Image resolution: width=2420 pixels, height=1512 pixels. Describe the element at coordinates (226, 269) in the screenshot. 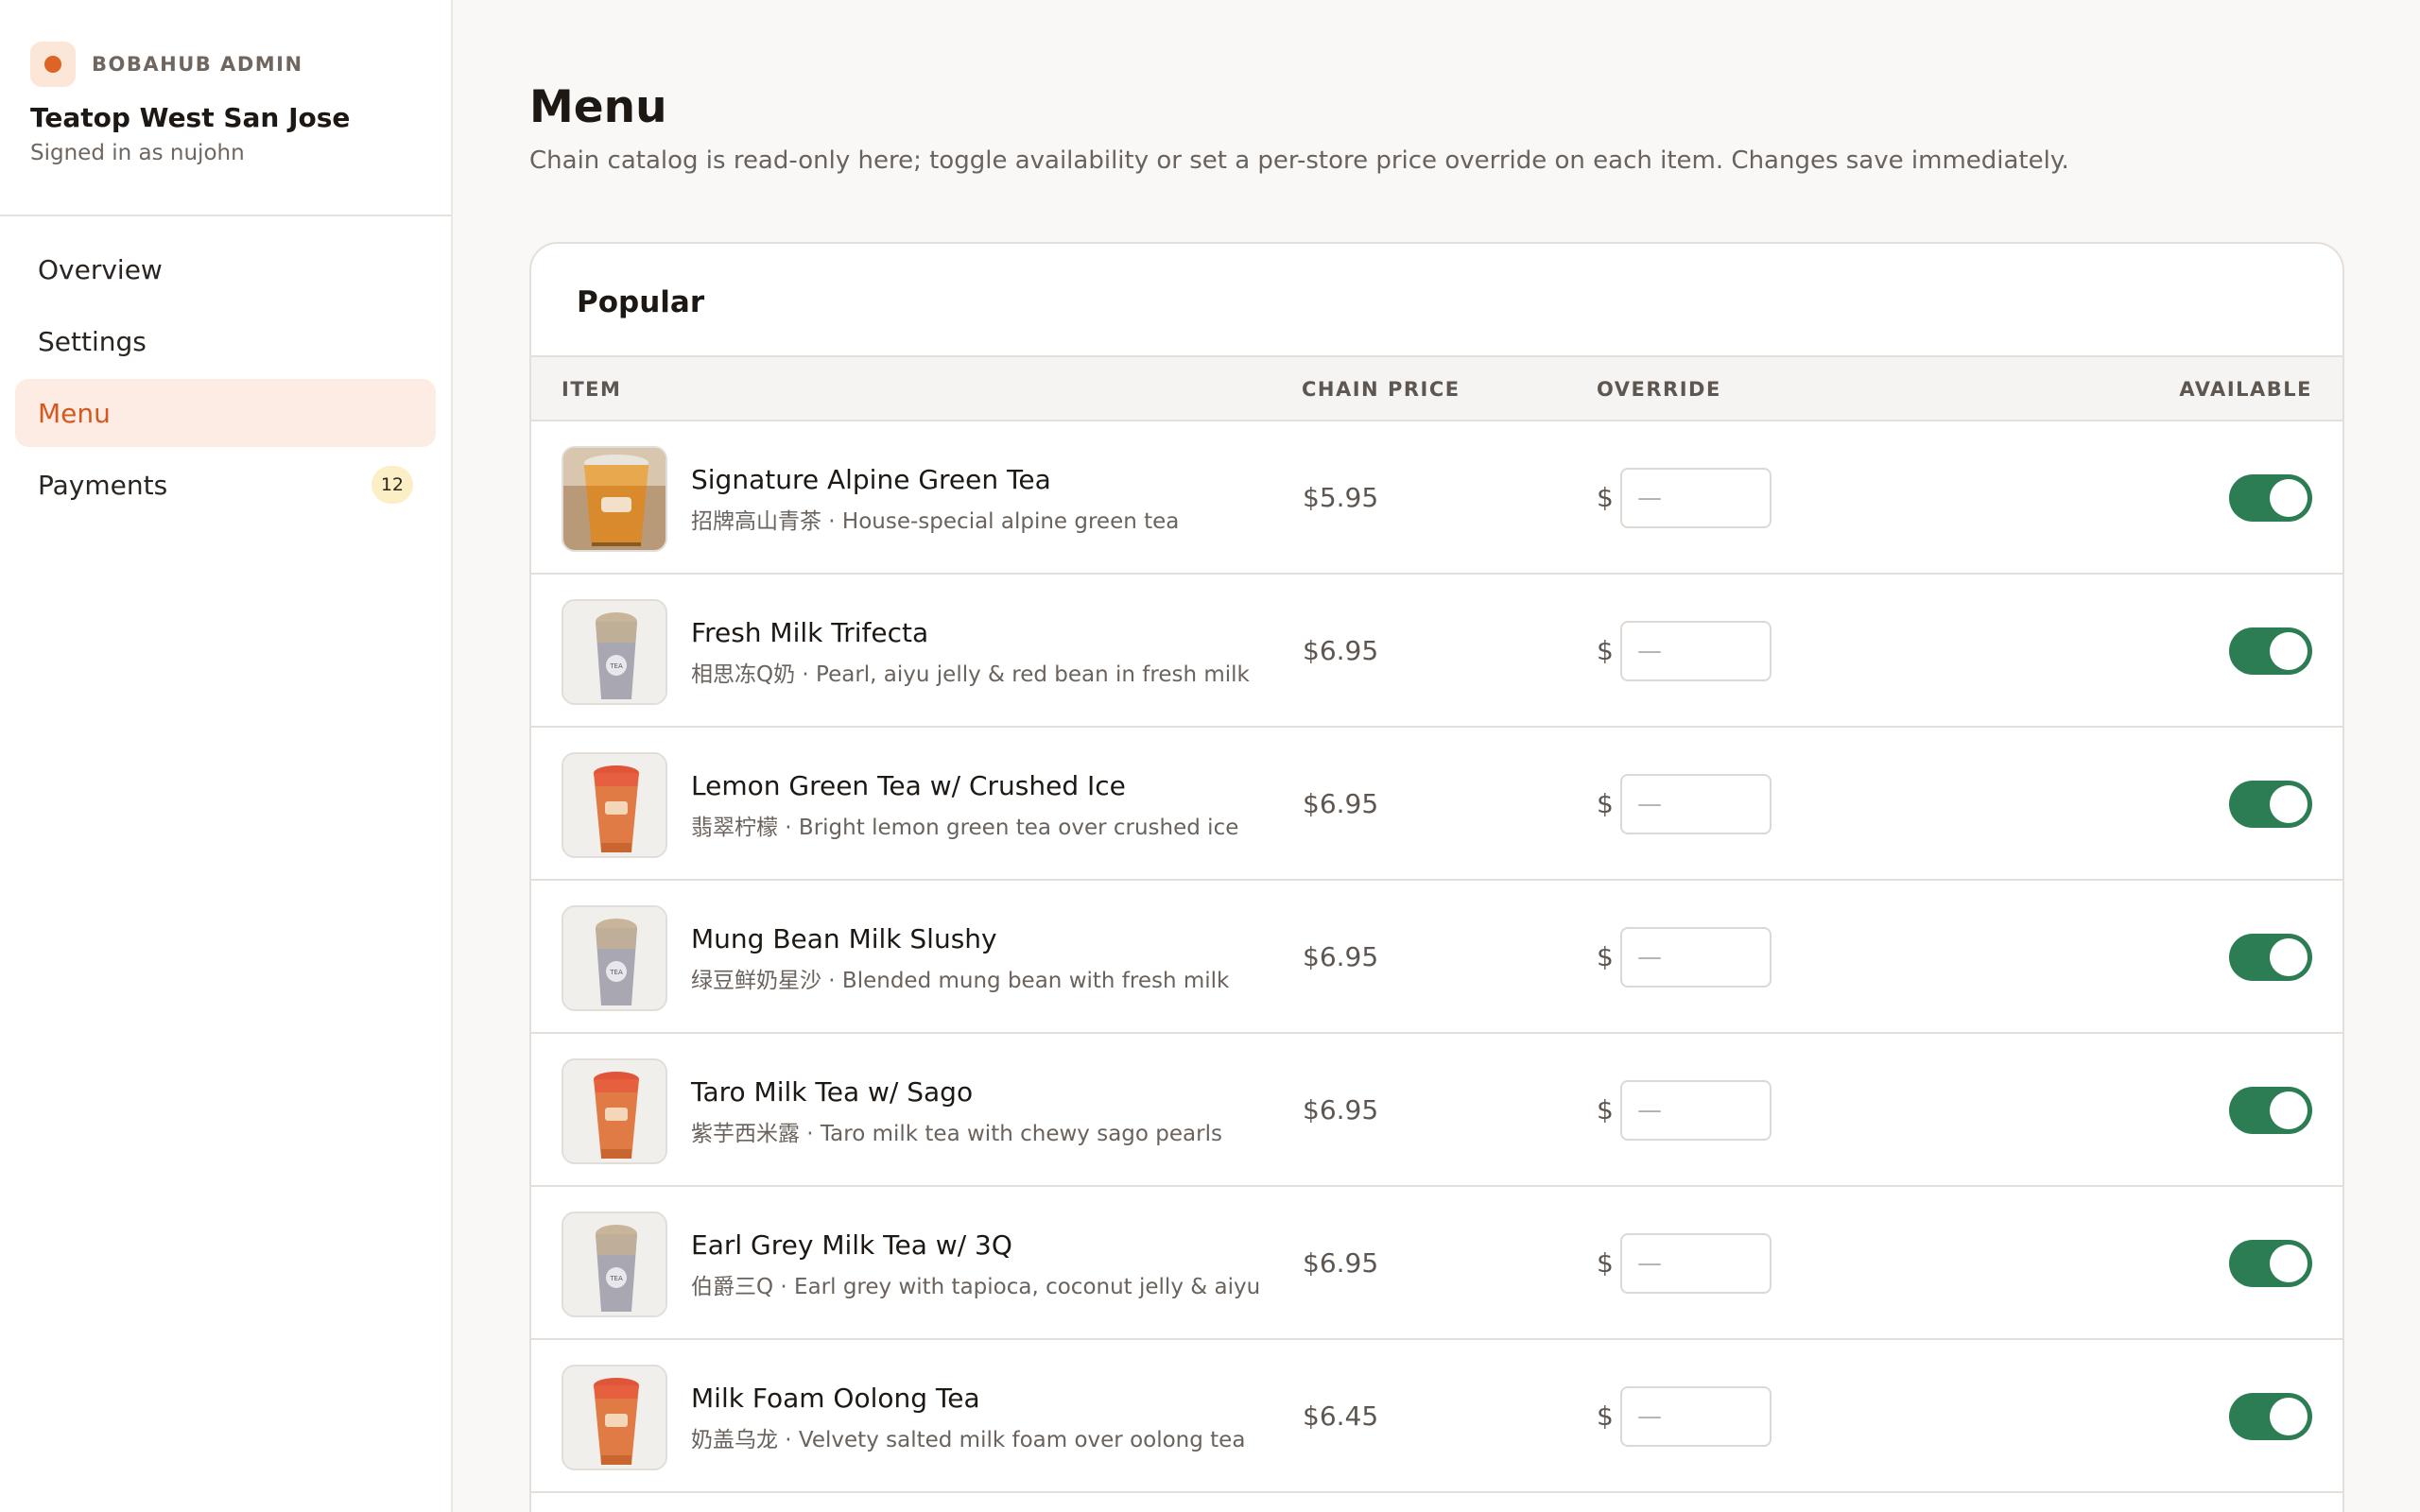

I see `sidebar-item-overview: Overview` at that location.